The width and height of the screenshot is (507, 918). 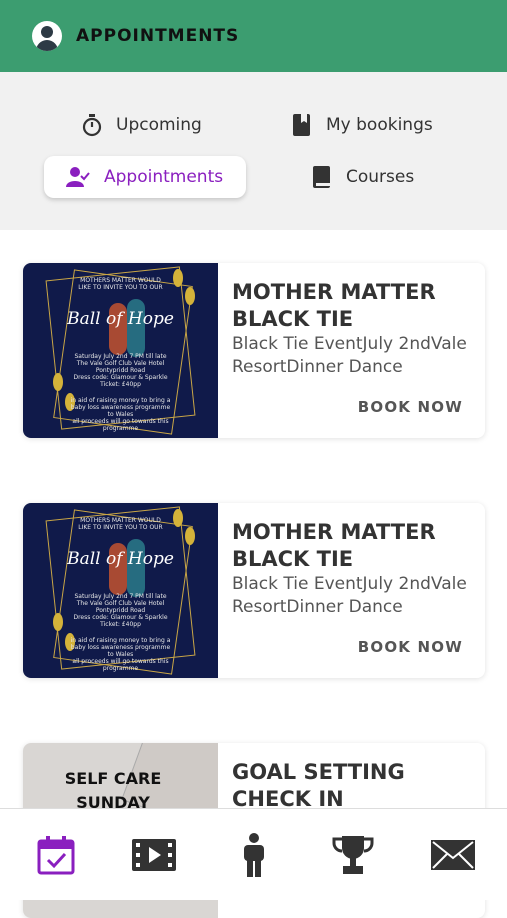 I want to click on tab-upcoming-label: Upcoming, so click(x=159, y=125).